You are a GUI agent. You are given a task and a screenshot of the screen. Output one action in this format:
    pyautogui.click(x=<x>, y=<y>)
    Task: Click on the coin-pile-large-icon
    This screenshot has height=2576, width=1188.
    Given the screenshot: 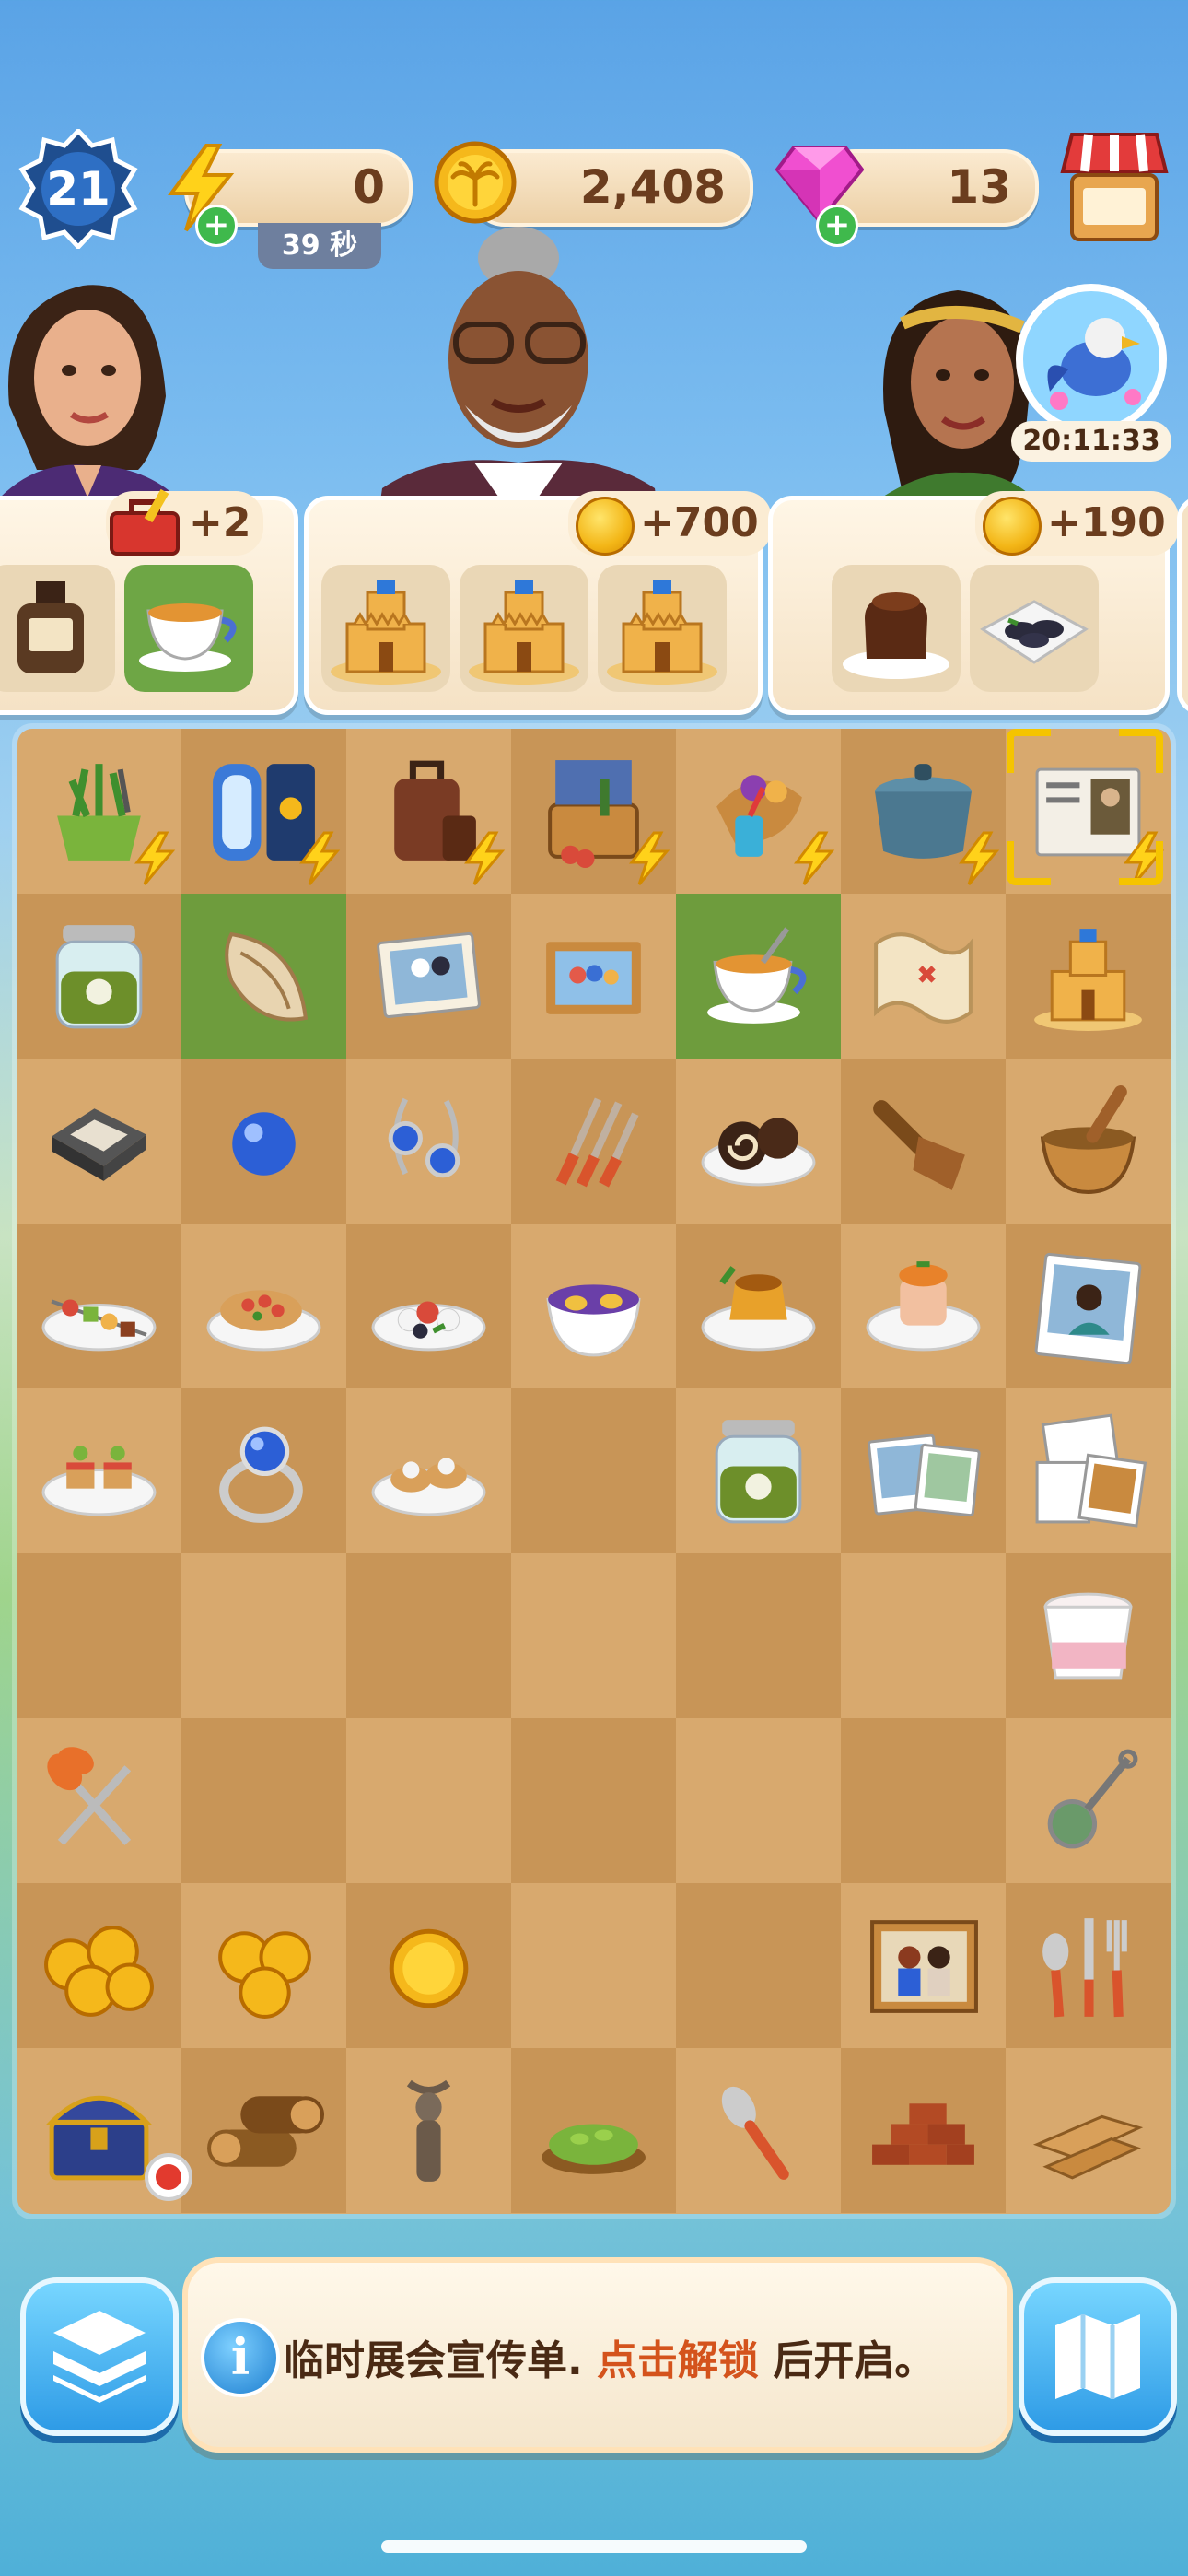 What is the action you would take?
    pyautogui.click(x=99, y=1965)
    